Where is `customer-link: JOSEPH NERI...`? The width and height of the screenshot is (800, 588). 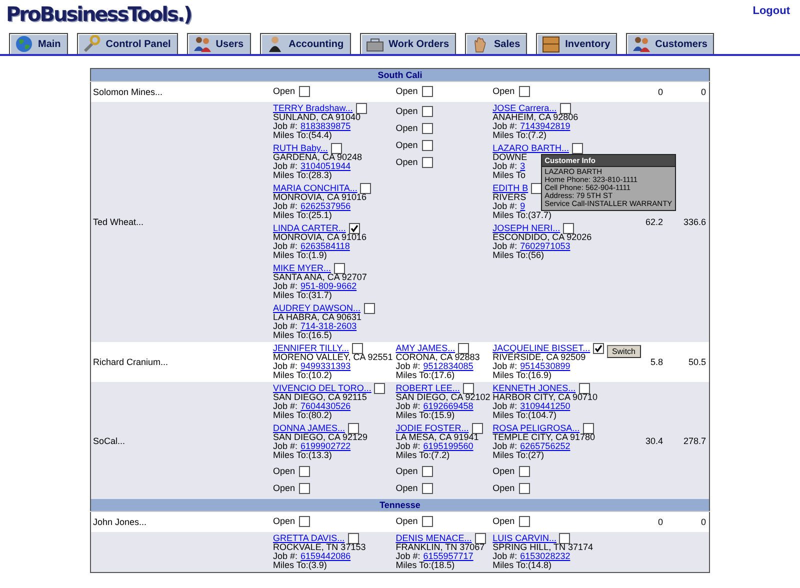 customer-link: JOSEPH NERI... is located at coordinates (526, 228).